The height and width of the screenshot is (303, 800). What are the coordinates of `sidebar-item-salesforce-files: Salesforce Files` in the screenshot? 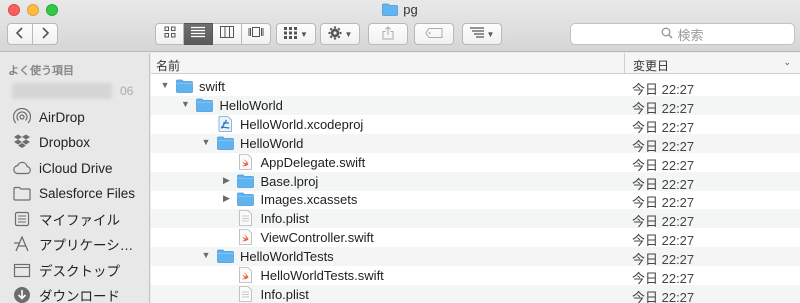 It's located at (80, 193).